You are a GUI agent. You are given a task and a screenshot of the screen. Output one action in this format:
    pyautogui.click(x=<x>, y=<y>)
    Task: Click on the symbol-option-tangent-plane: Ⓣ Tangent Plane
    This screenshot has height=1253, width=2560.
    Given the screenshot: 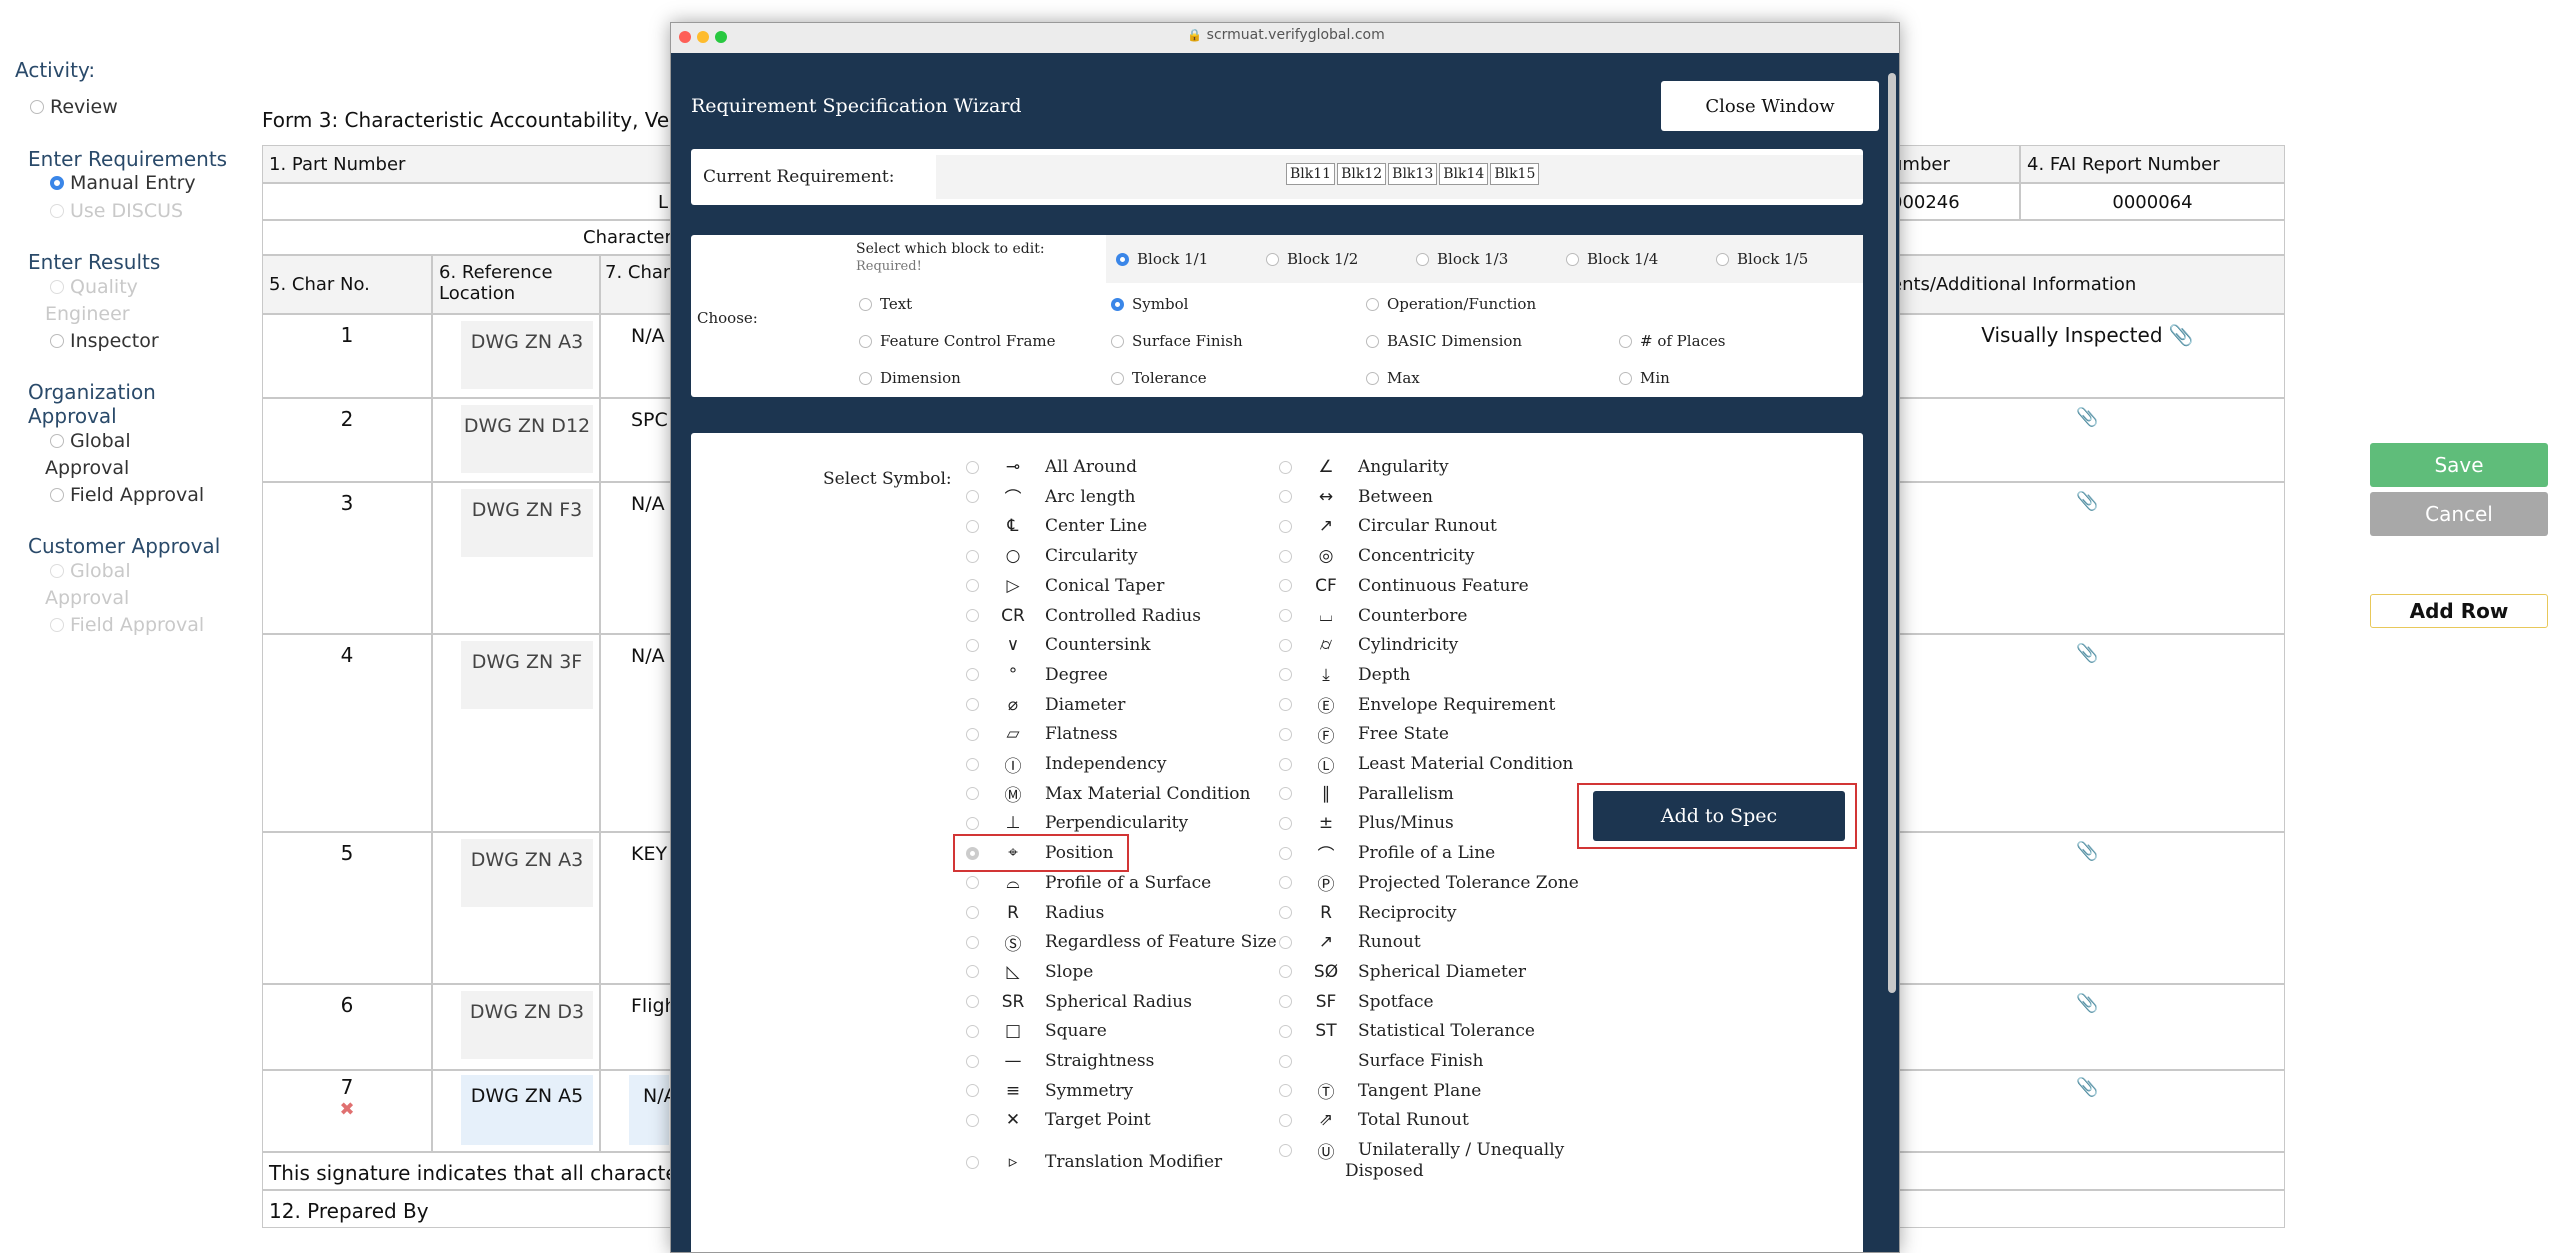 What is the action you would take?
    pyautogui.click(x=1380, y=1091)
    